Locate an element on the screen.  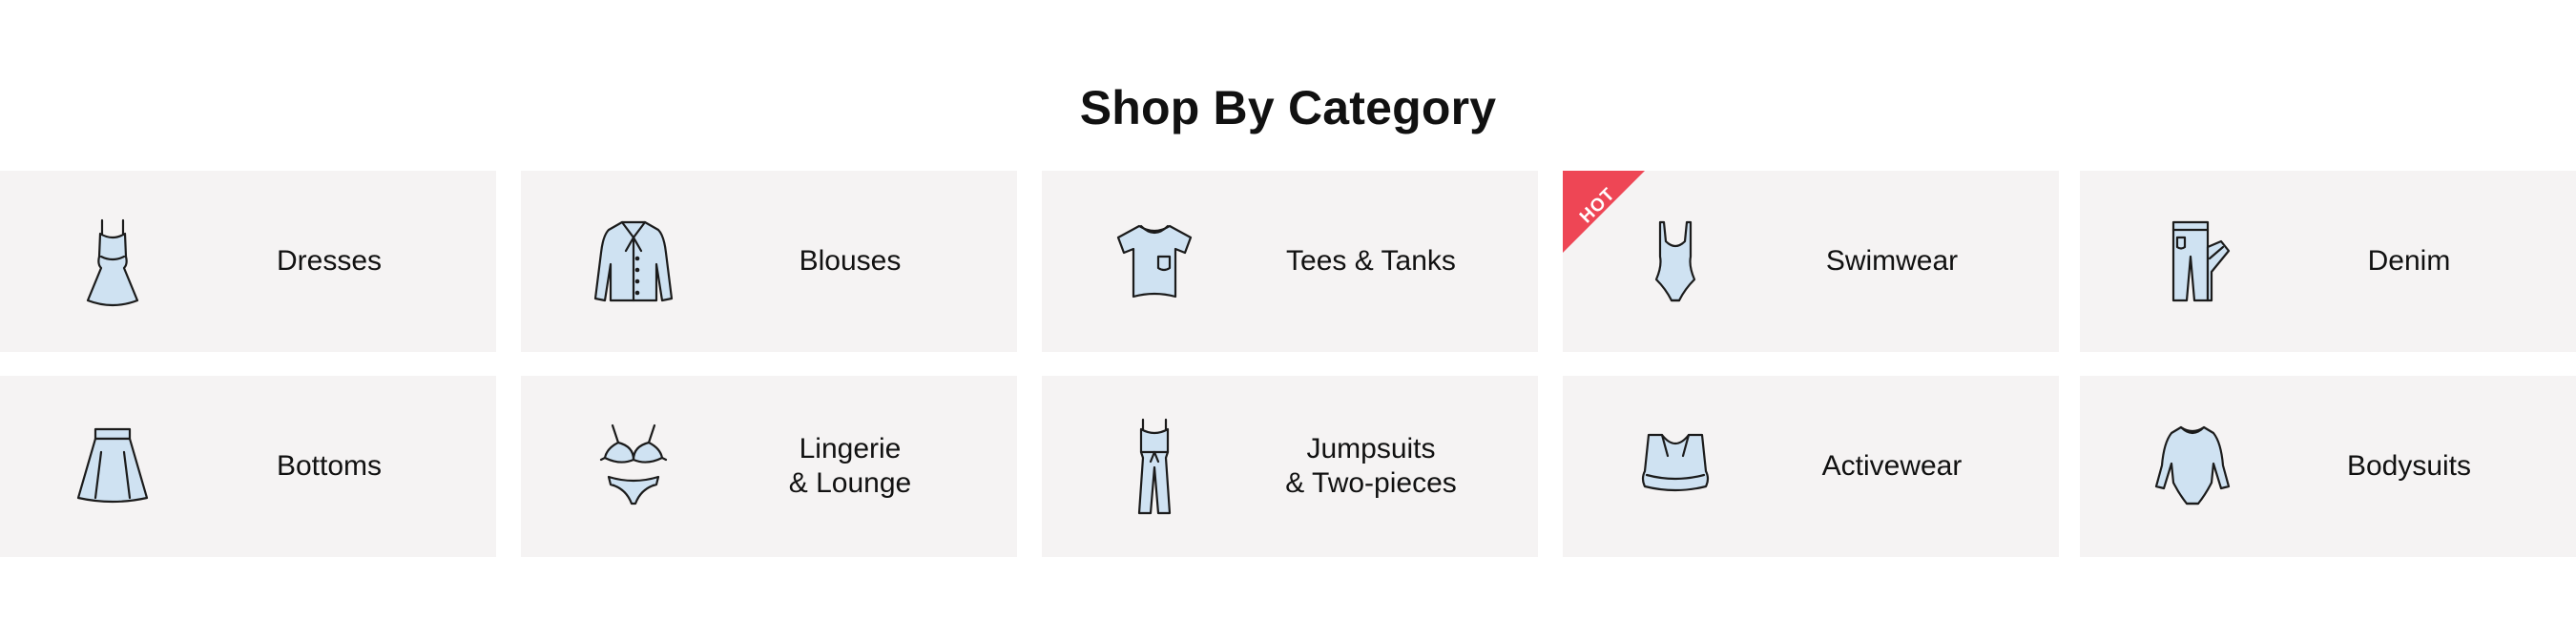
tshirt-icon is located at coordinates (1154, 261).